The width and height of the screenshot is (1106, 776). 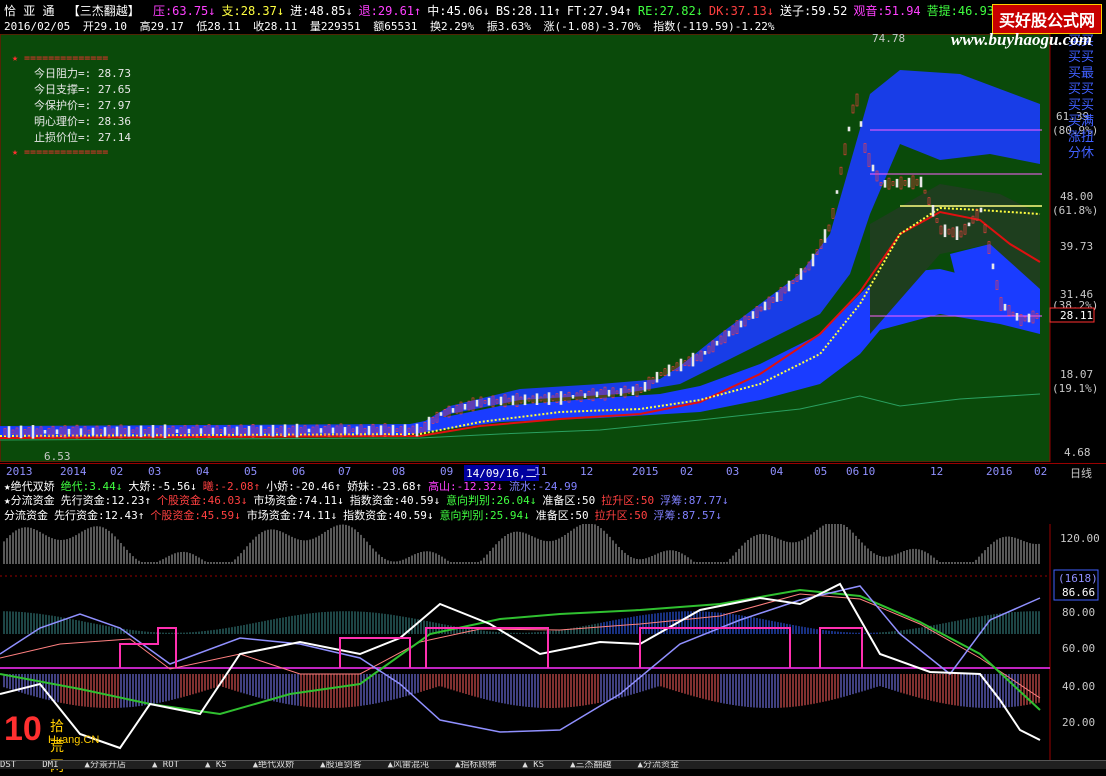 I want to click on info-row-resistance: 今日阻力=: 28.73, so click(x=82, y=73).